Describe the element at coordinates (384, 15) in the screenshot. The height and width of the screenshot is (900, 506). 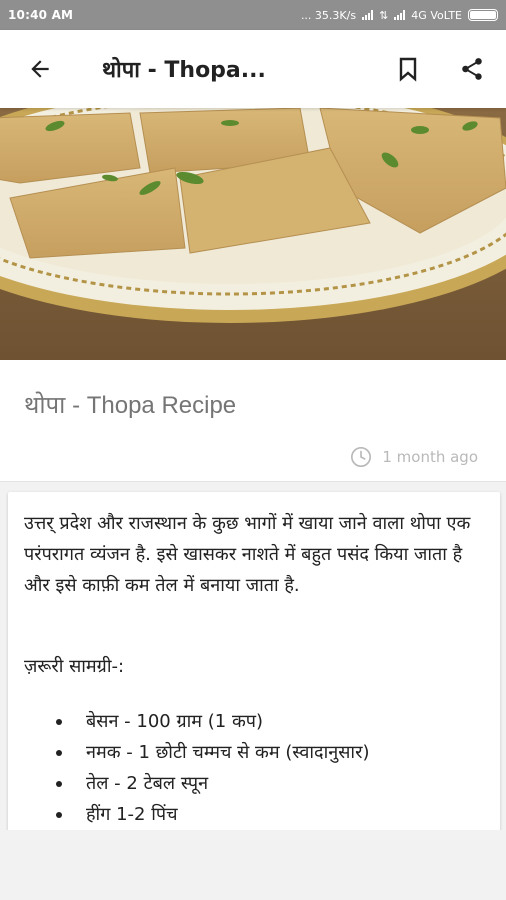
I see `data-arrows-icon: ⇅` at that location.